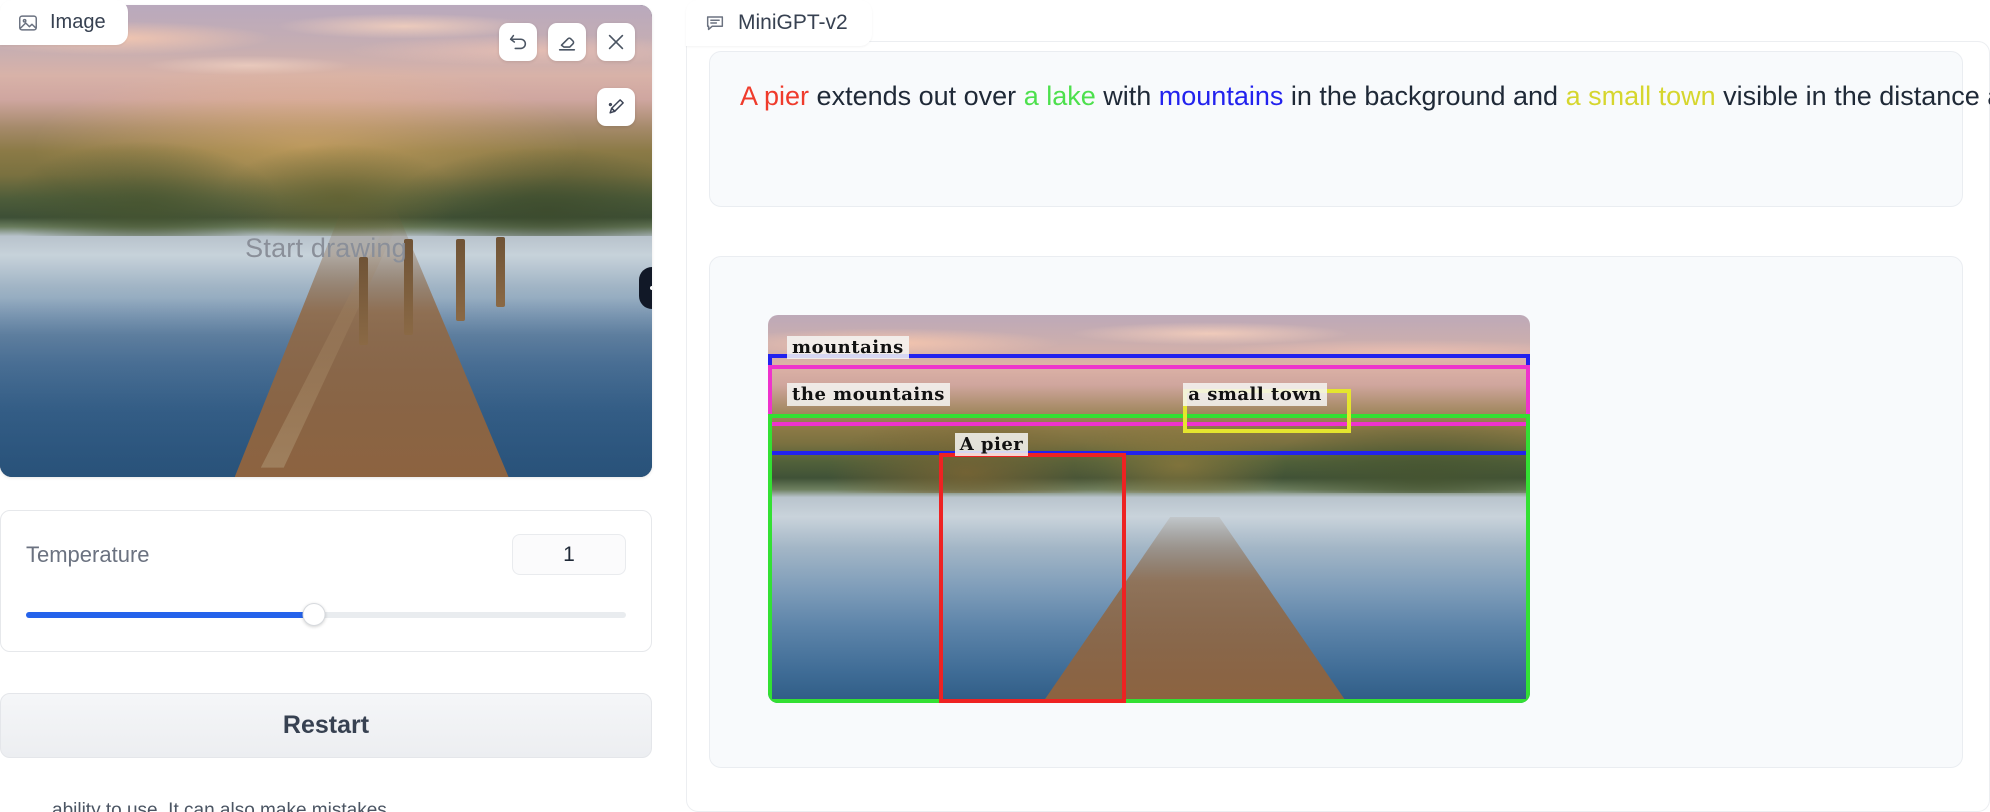 This screenshot has width=1990, height=812. I want to click on tab-minigpt-label: MiniGPT-v2, so click(793, 22).